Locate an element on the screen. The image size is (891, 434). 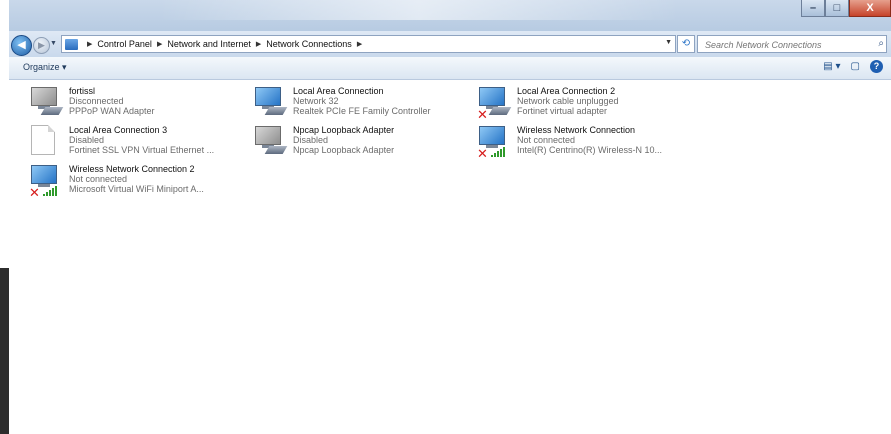
connection-status: Network 32 is located at coordinates (316, 101).